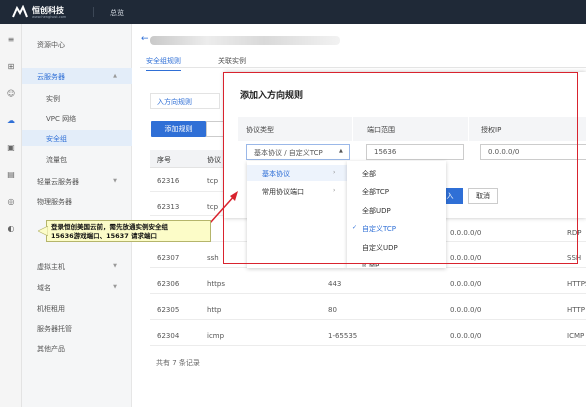 Image resolution: width=586 pixels, height=407 pixels. Describe the element at coordinates (115, 76) in the screenshot. I see `chevron-up-icon: ▲` at that location.